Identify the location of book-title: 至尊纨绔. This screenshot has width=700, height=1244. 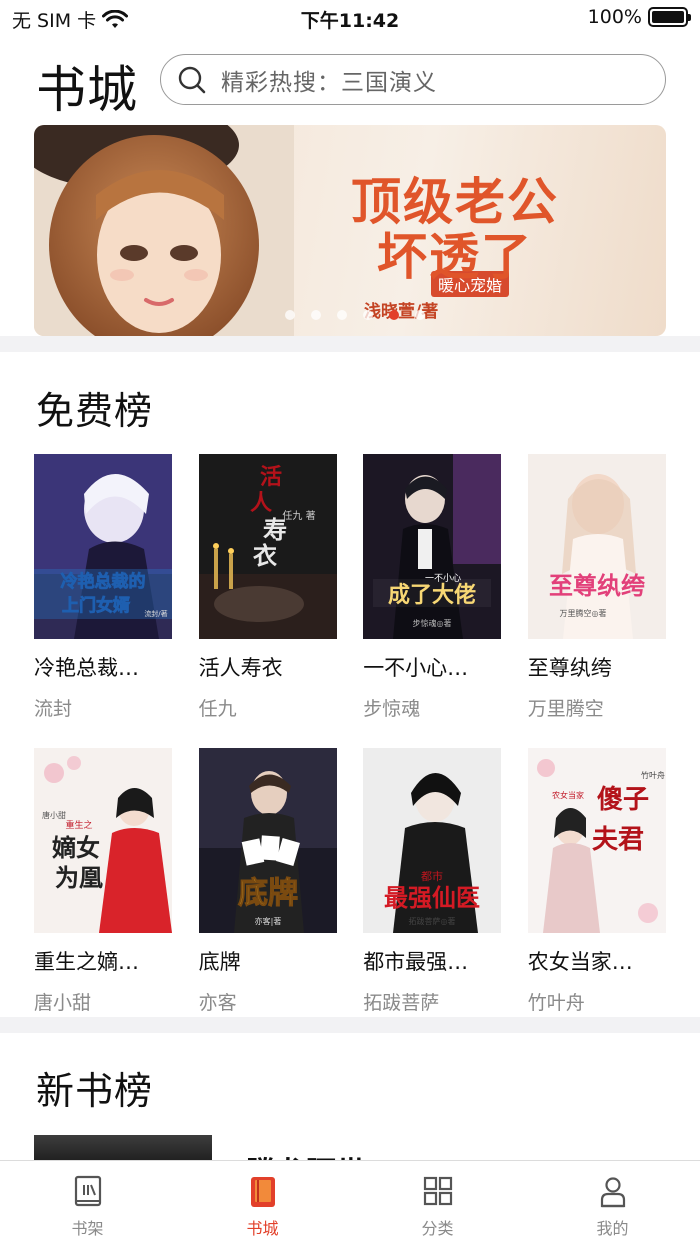
(569, 668).